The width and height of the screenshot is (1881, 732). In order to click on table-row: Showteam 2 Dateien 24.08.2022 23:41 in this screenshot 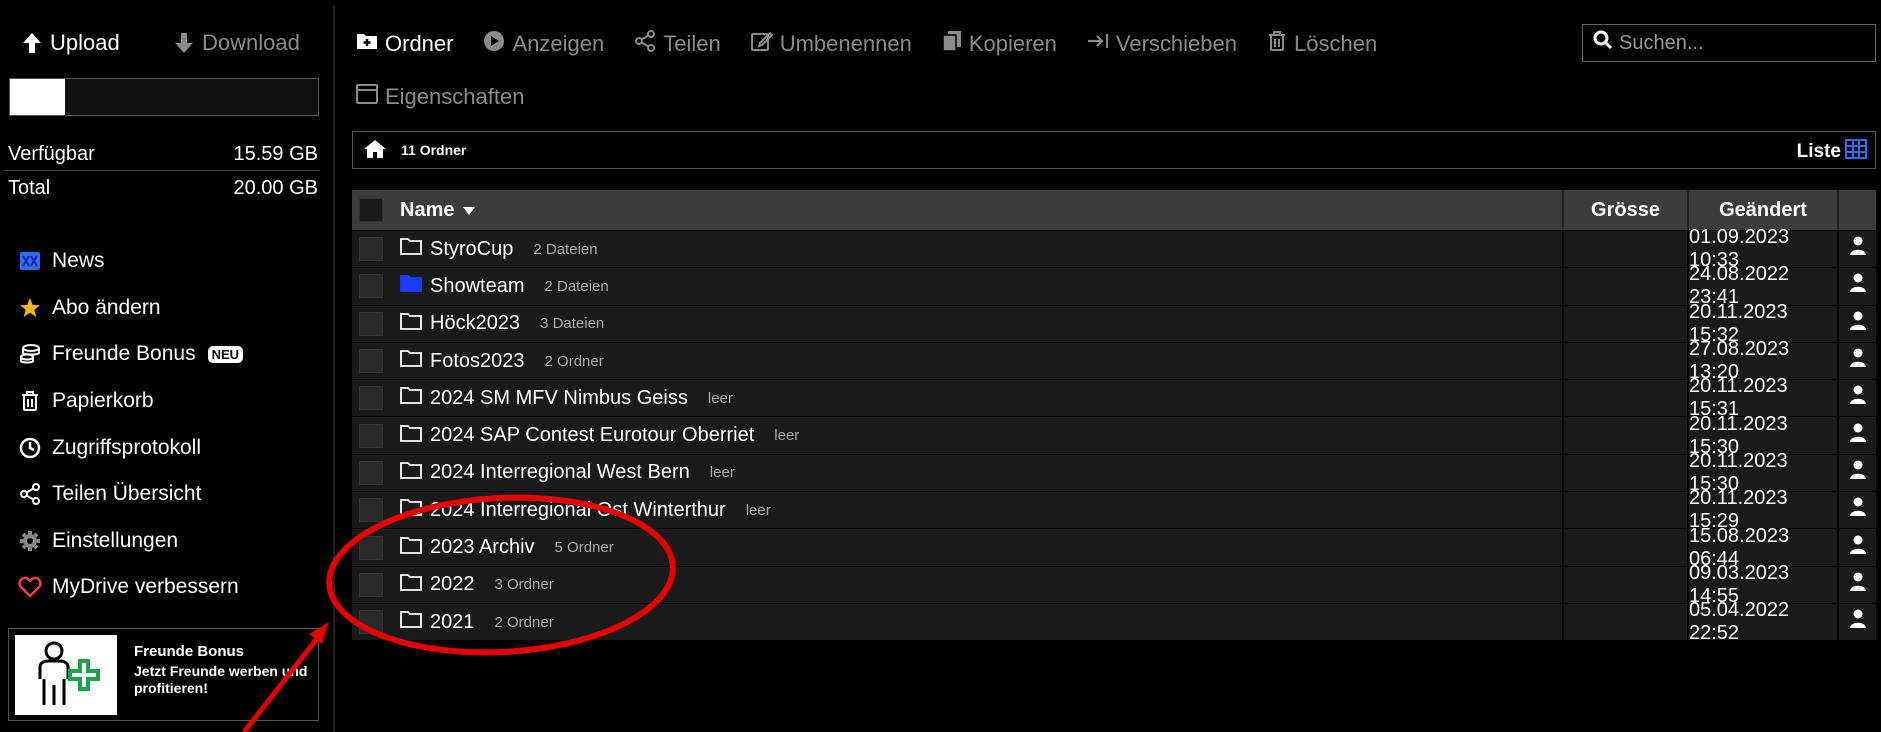, I will do `click(1114, 285)`.